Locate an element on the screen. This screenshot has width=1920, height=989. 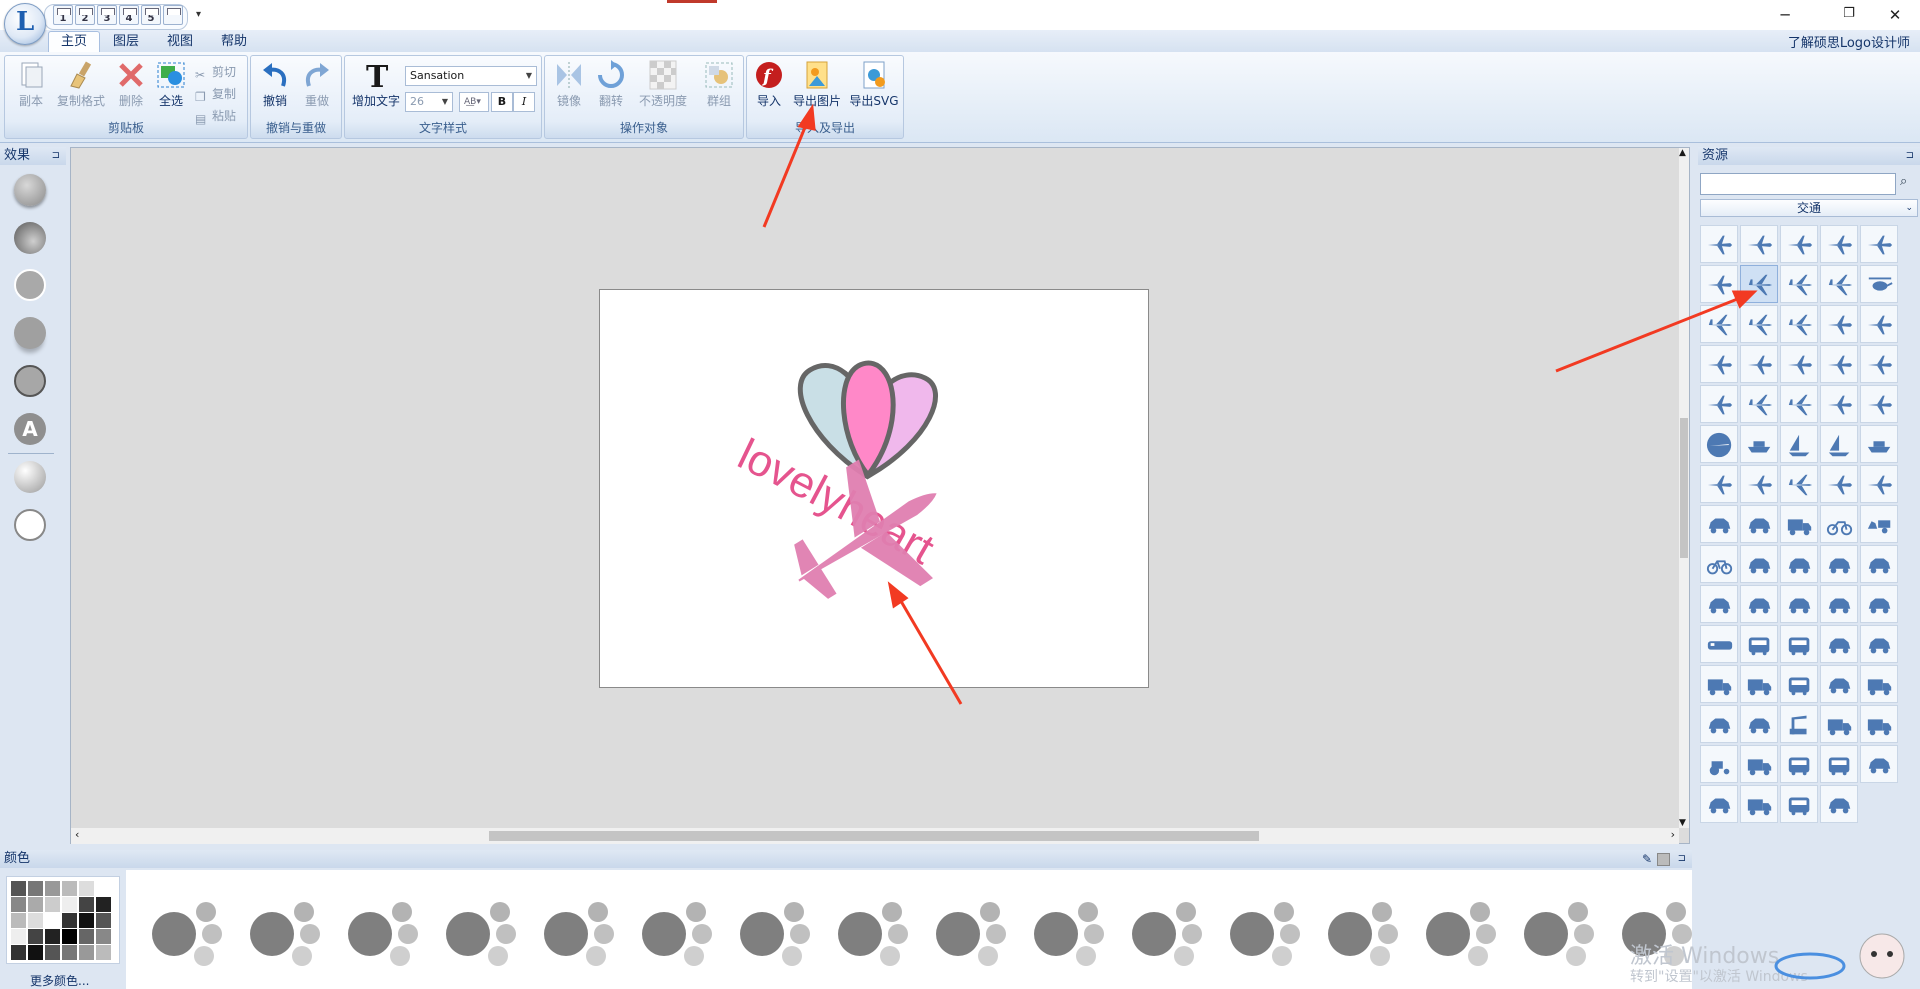
import-button: f 导入 is located at coordinates (769, 84).